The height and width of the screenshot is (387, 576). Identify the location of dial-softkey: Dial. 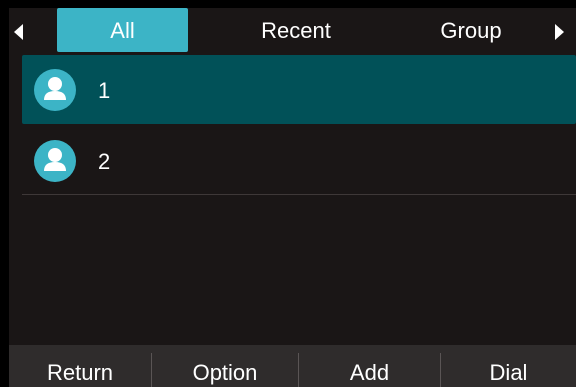
(508, 366).